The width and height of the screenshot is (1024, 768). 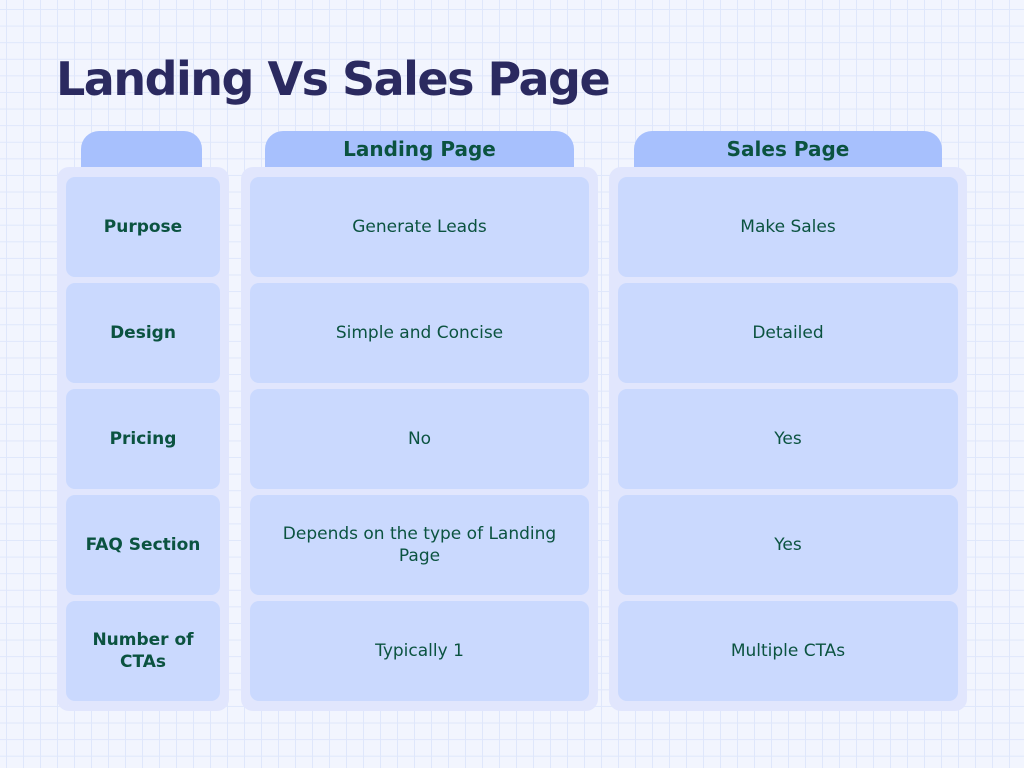 I want to click on sales-purpose-cell: Make Sales, so click(x=788, y=227).